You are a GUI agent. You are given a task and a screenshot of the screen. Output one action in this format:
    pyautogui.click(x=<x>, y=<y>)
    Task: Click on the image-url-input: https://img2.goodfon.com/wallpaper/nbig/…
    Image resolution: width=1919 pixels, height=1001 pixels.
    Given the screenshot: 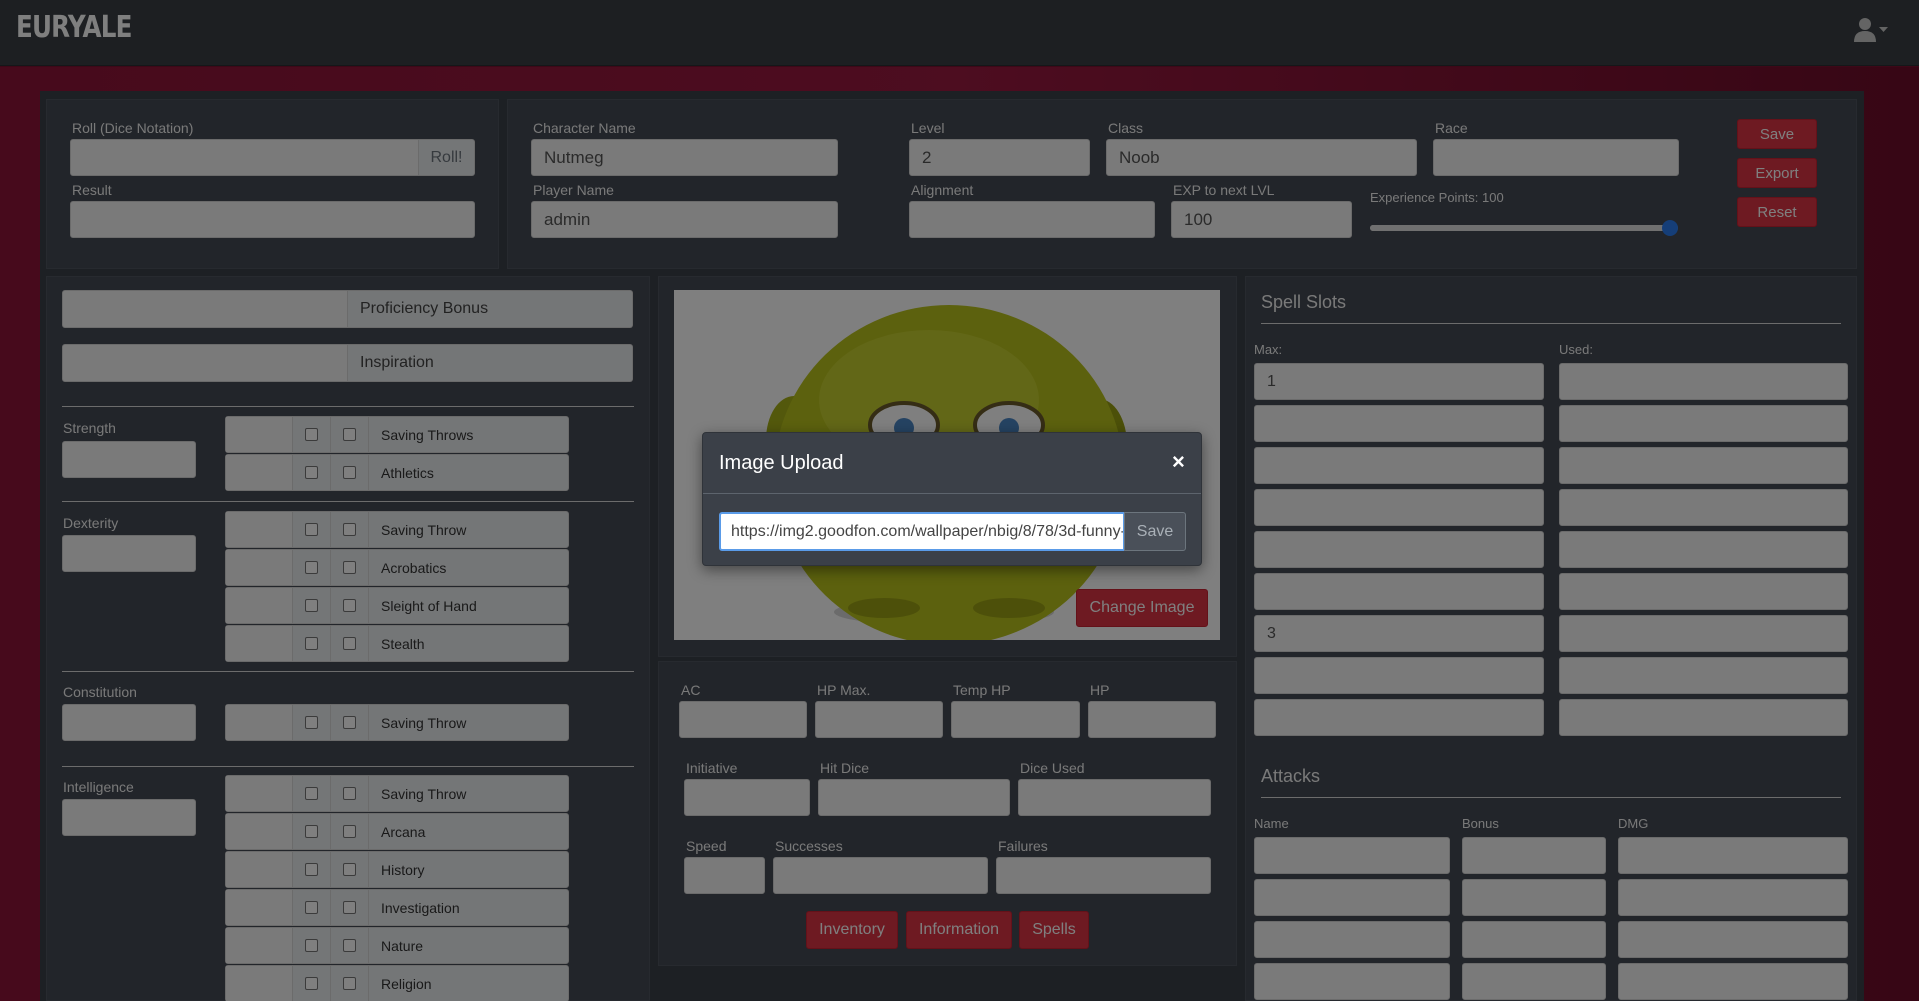 What is the action you would take?
    pyautogui.click(x=922, y=531)
    